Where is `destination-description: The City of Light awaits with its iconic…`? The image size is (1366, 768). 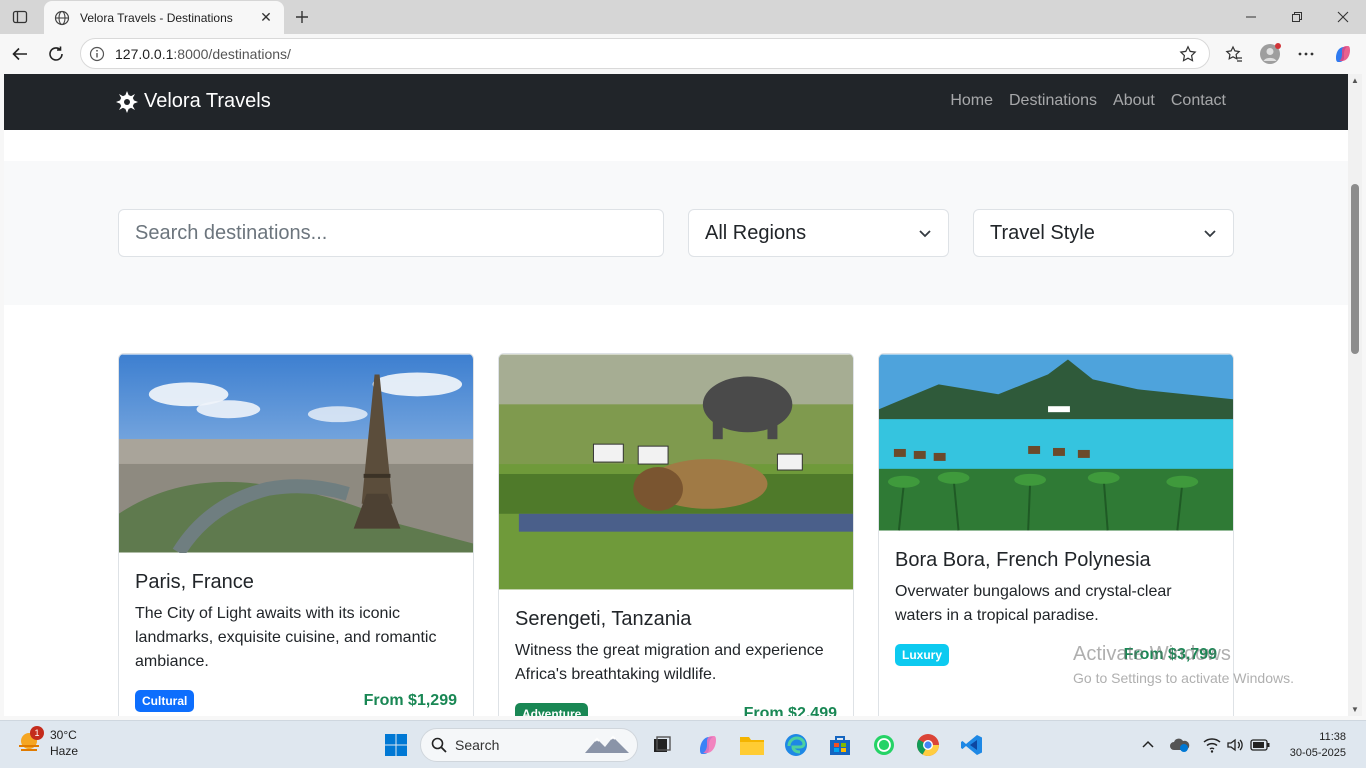
destination-description: The City of Light awaits with its iconic… is located at coordinates (286, 637).